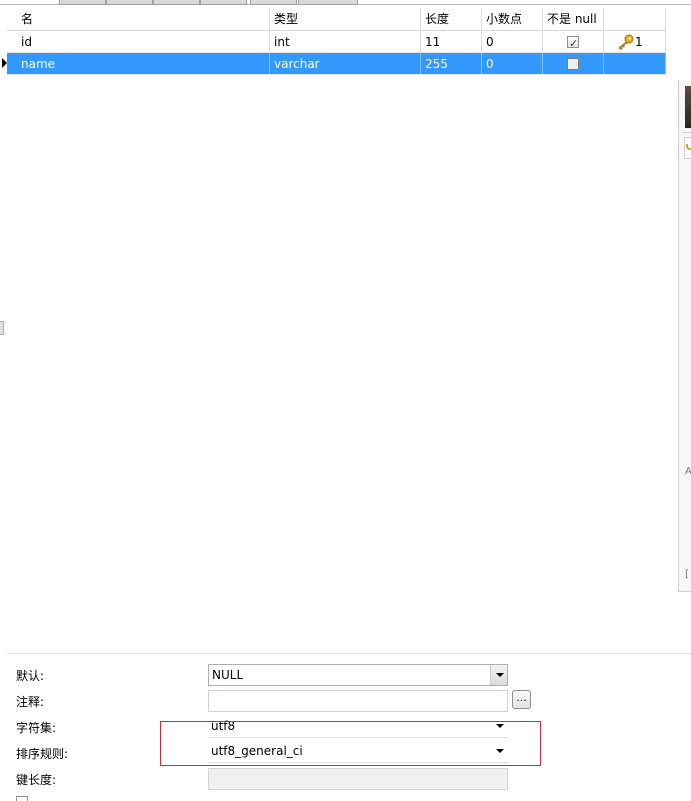 Image resolution: width=691 pixels, height=801 pixels. I want to click on field-key-cell: 1, so click(635, 41).